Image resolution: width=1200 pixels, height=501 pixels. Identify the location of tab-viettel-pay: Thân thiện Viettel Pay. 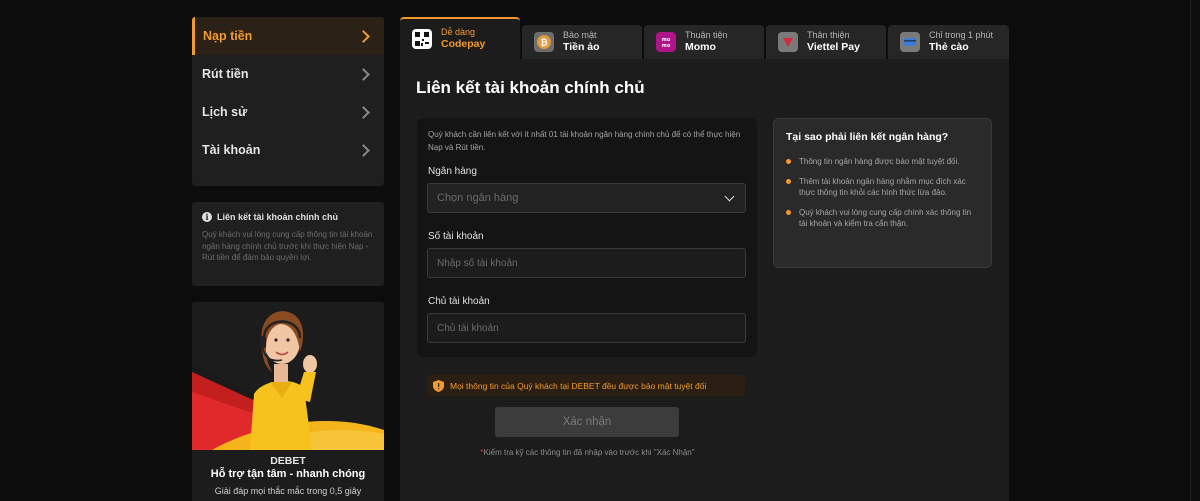
(826, 42).